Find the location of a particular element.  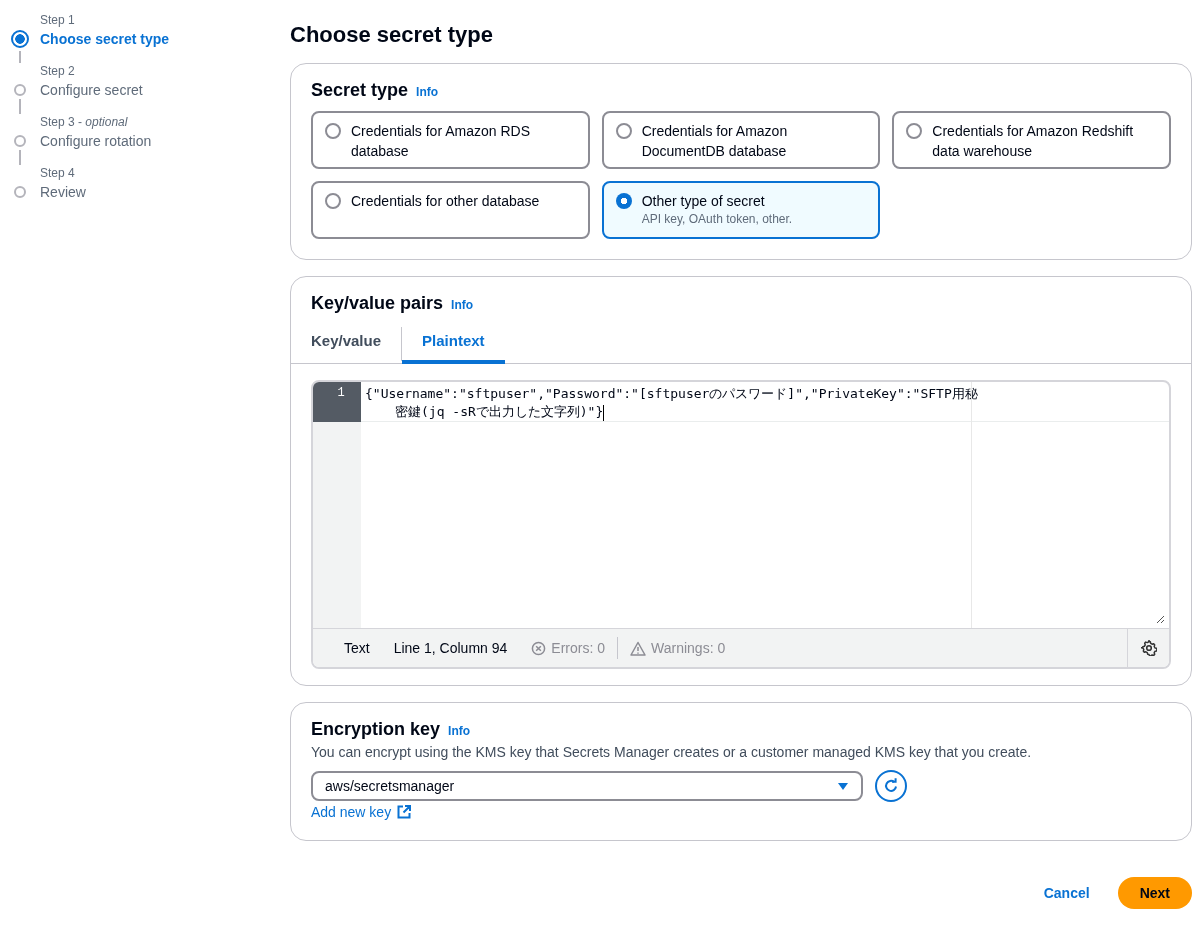

secret-type-option: Other type of secret API key, OAuth token, other. is located at coordinates (741, 210).